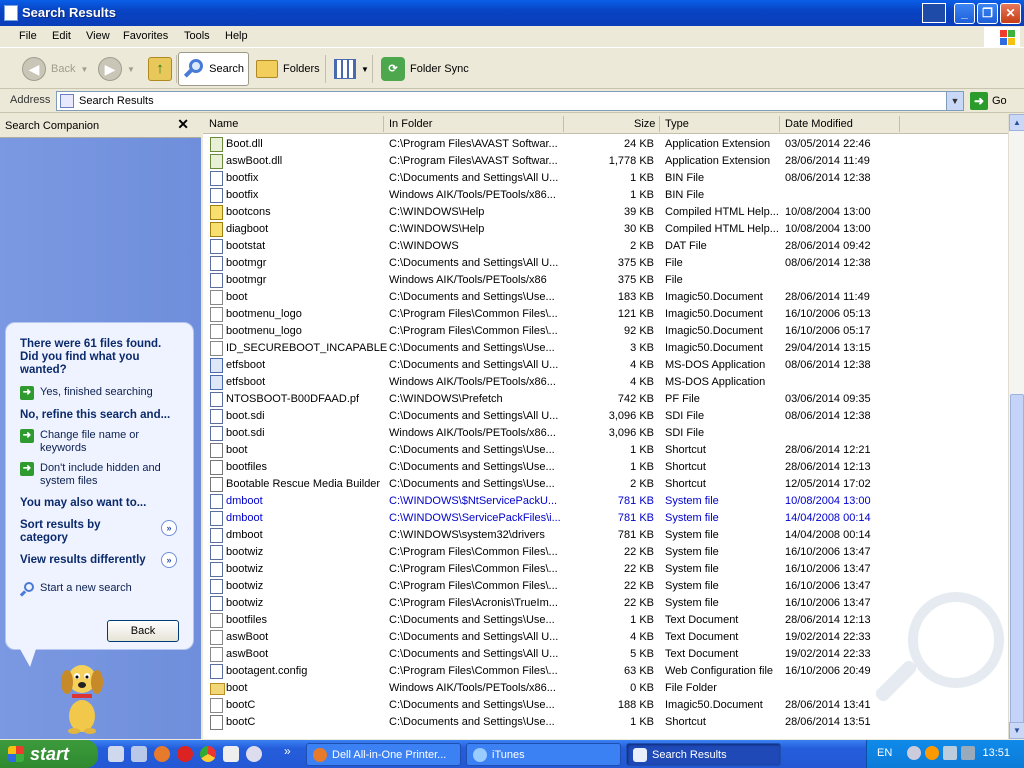 The image size is (1024, 768). I want to click on shortcut-file-icon, so click(216, 484).